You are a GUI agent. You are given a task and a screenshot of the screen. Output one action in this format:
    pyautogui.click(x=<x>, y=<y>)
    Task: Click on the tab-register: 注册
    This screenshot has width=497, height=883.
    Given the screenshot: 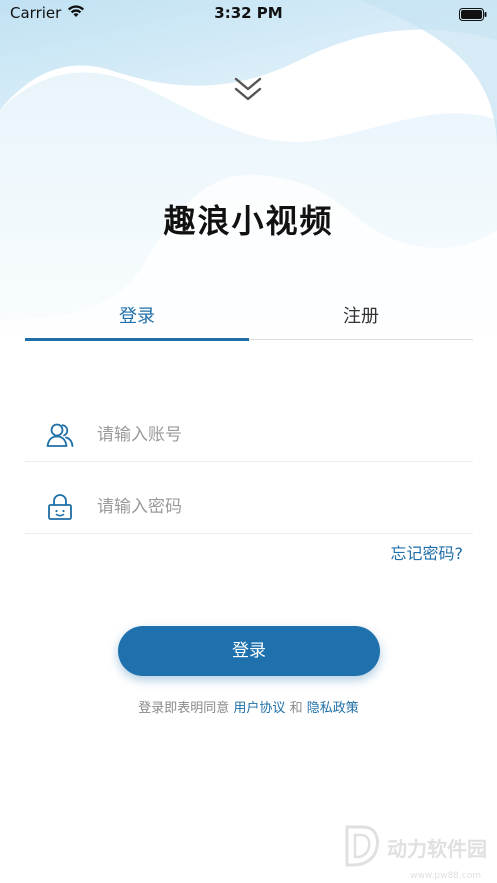 What is the action you would take?
    pyautogui.click(x=361, y=315)
    